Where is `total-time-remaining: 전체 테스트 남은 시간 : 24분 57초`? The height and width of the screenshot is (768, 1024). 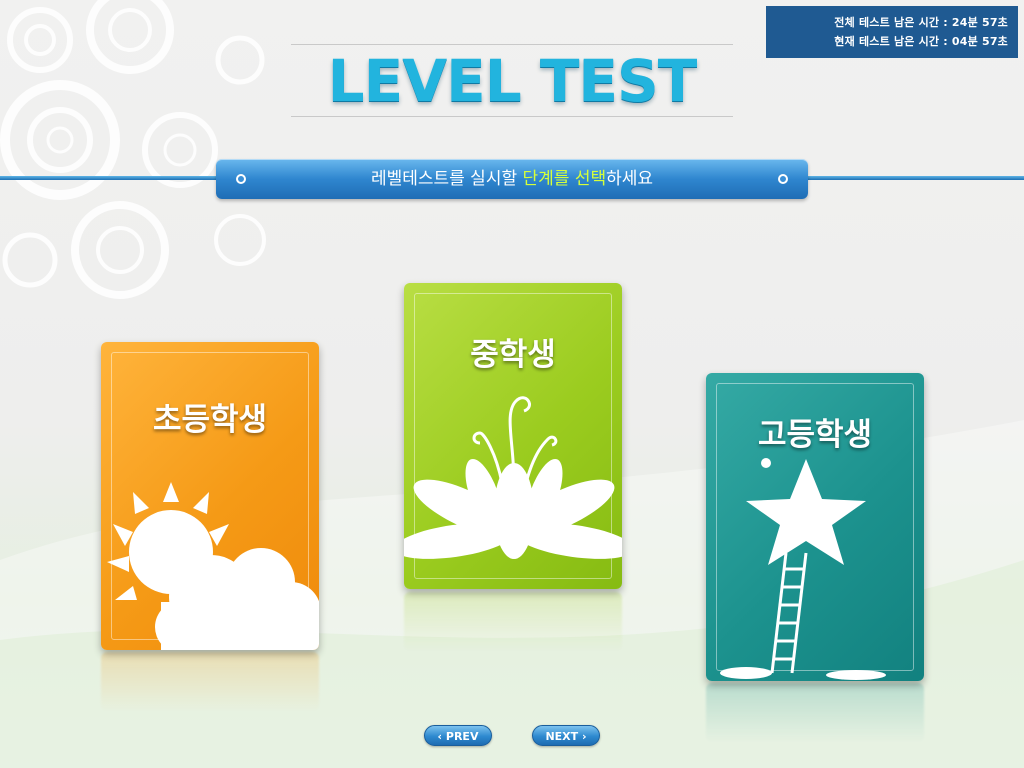 total-time-remaining: 전체 테스트 남은 시간 : 24분 57초 is located at coordinates (921, 22).